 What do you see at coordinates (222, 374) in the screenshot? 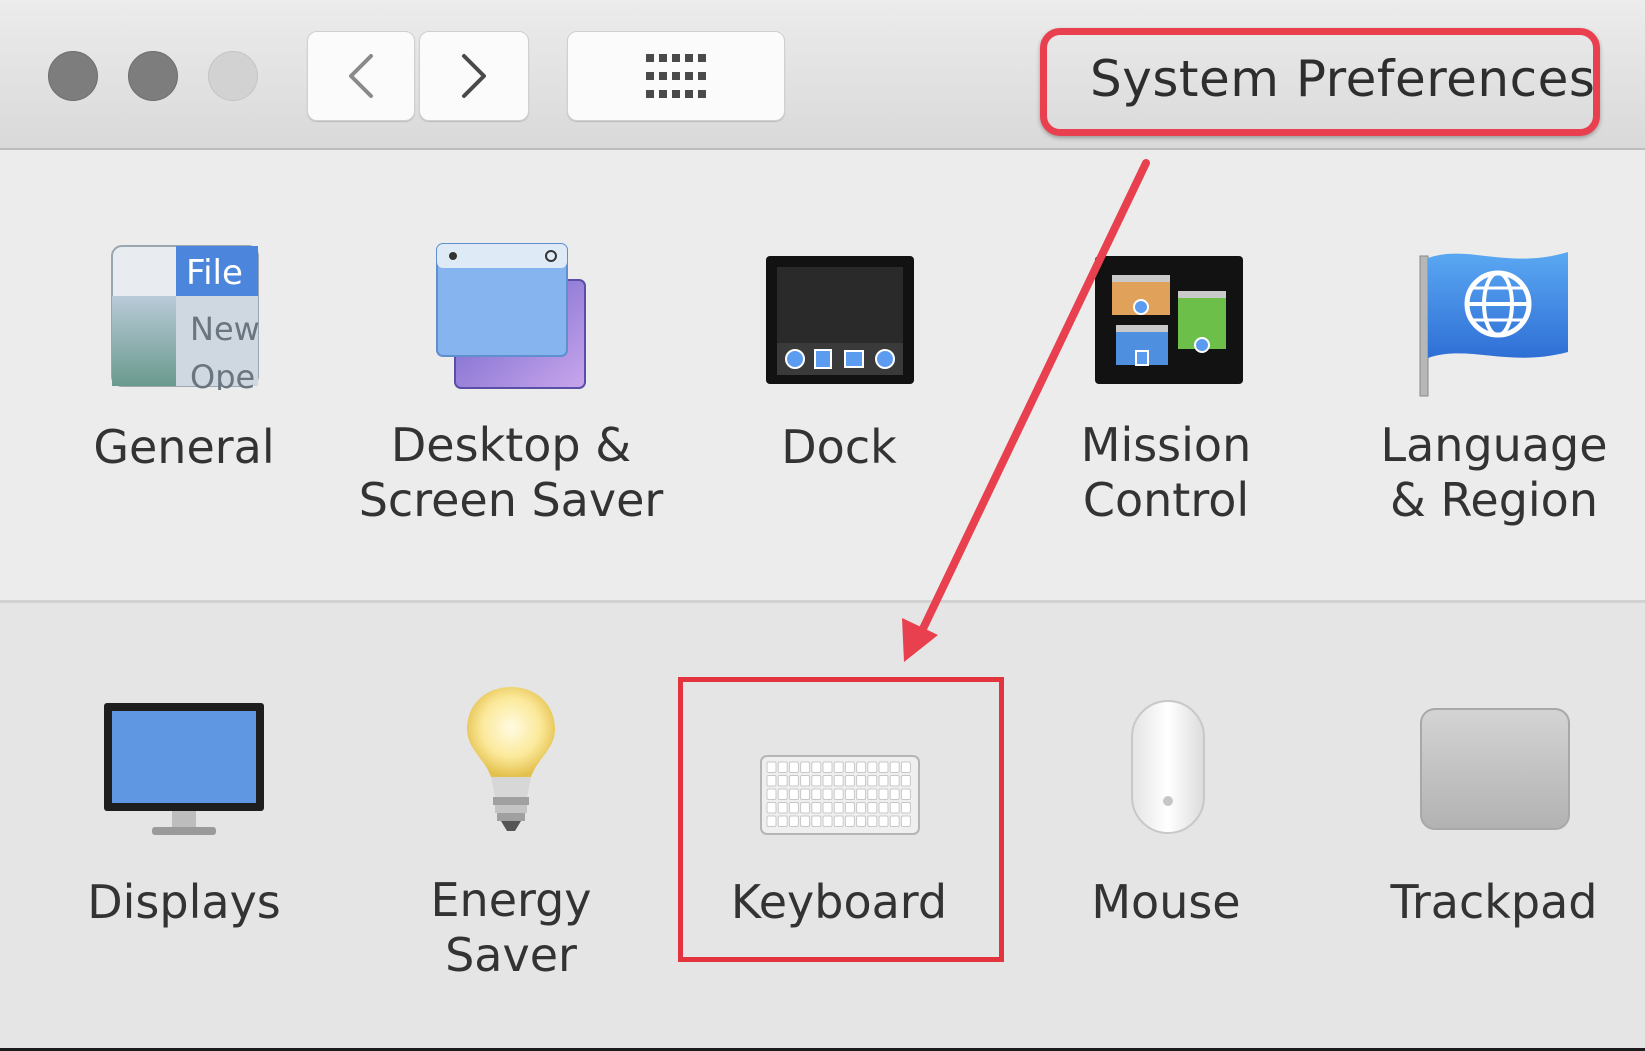
I see `svg-text: Ope` at bounding box center [222, 374].